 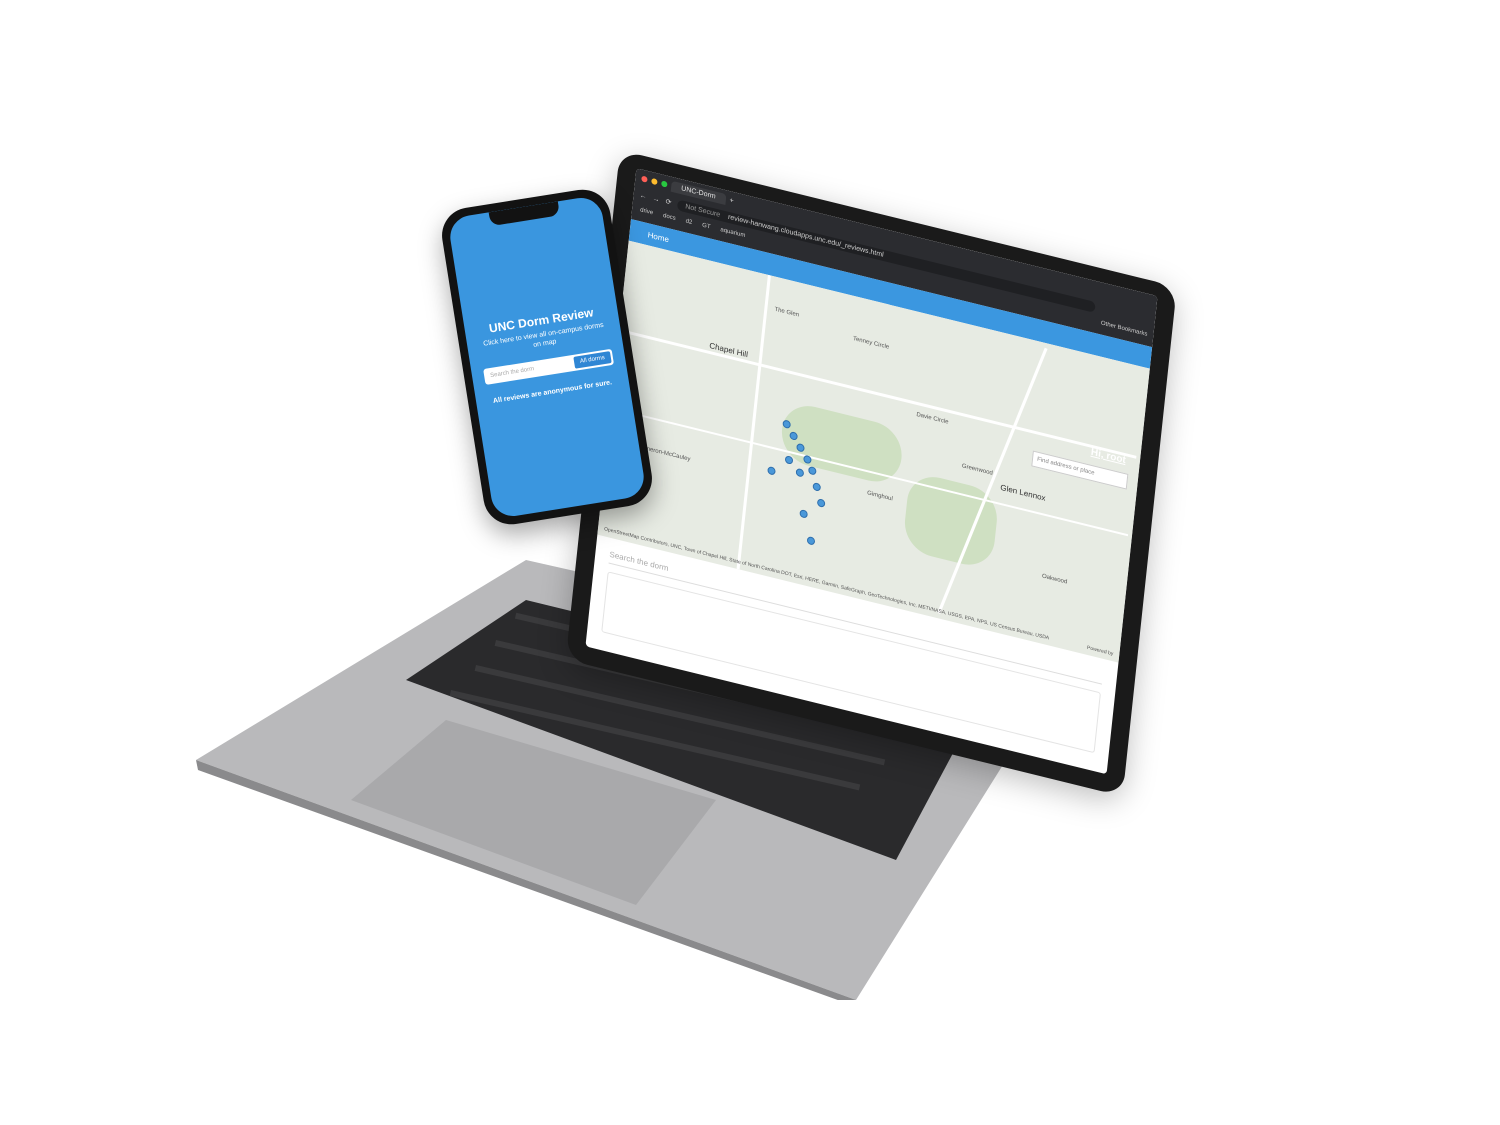 I want to click on map-label: Oakwood, so click(x=1054, y=579).